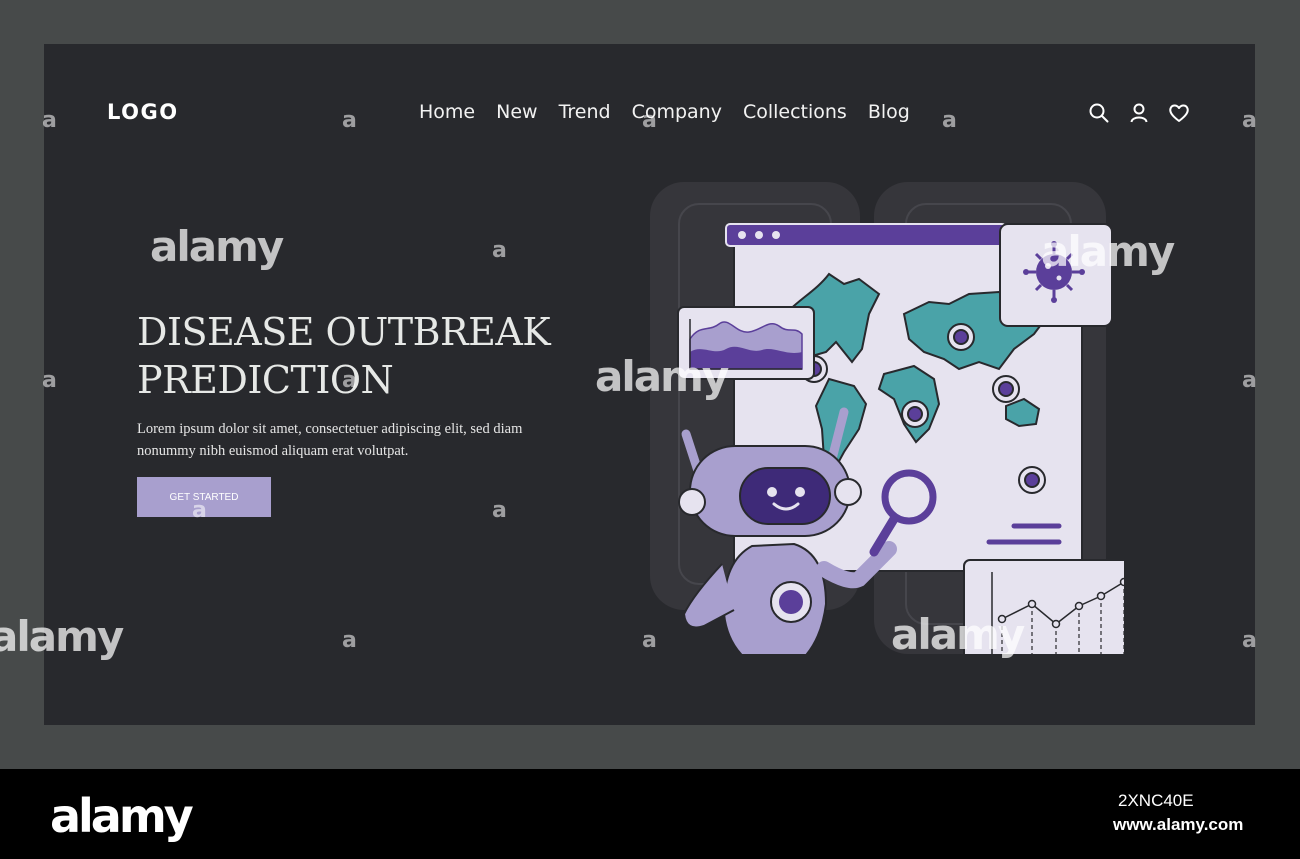 This screenshot has width=1300, height=859. Describe the element at coordinates (664, 112) in the screenshot. I see `main-nav: Home New Trend Company Collections Blog` at that location.